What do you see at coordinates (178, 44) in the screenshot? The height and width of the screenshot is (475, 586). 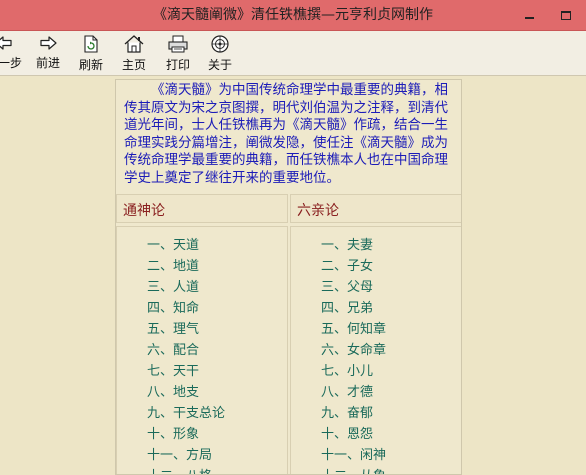 I see `printer-icon` at bounding box center [178, 44].